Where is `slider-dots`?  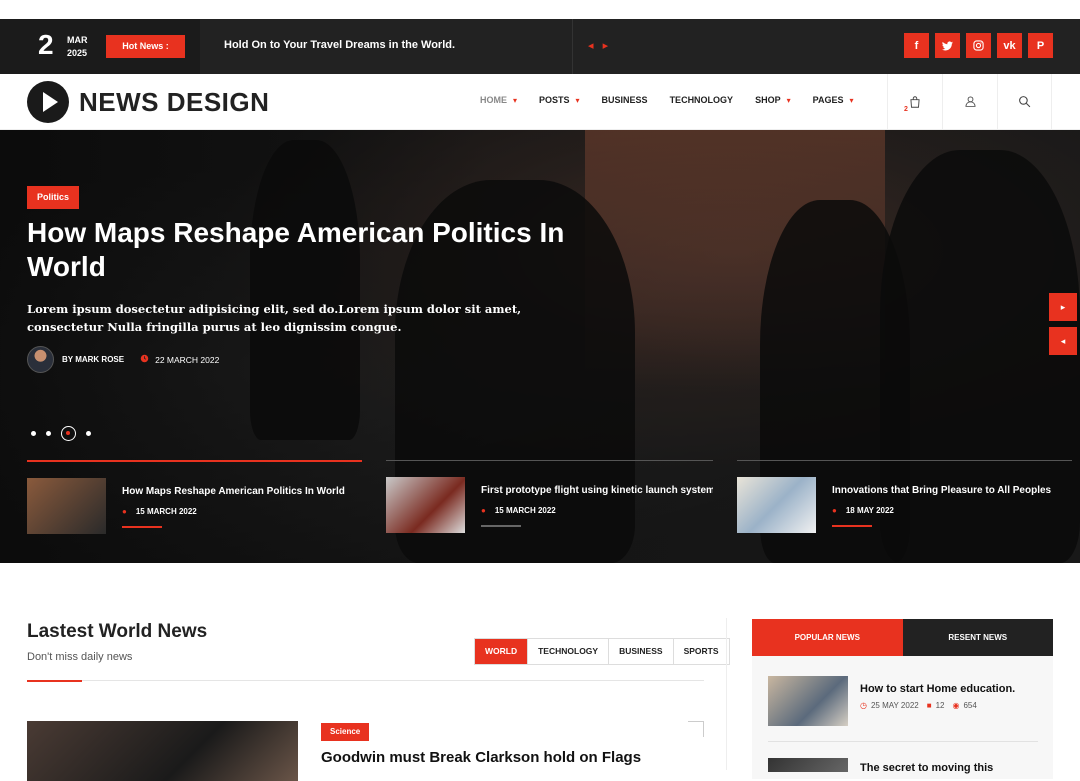
slider-dots is located at coordinates (61, 433).